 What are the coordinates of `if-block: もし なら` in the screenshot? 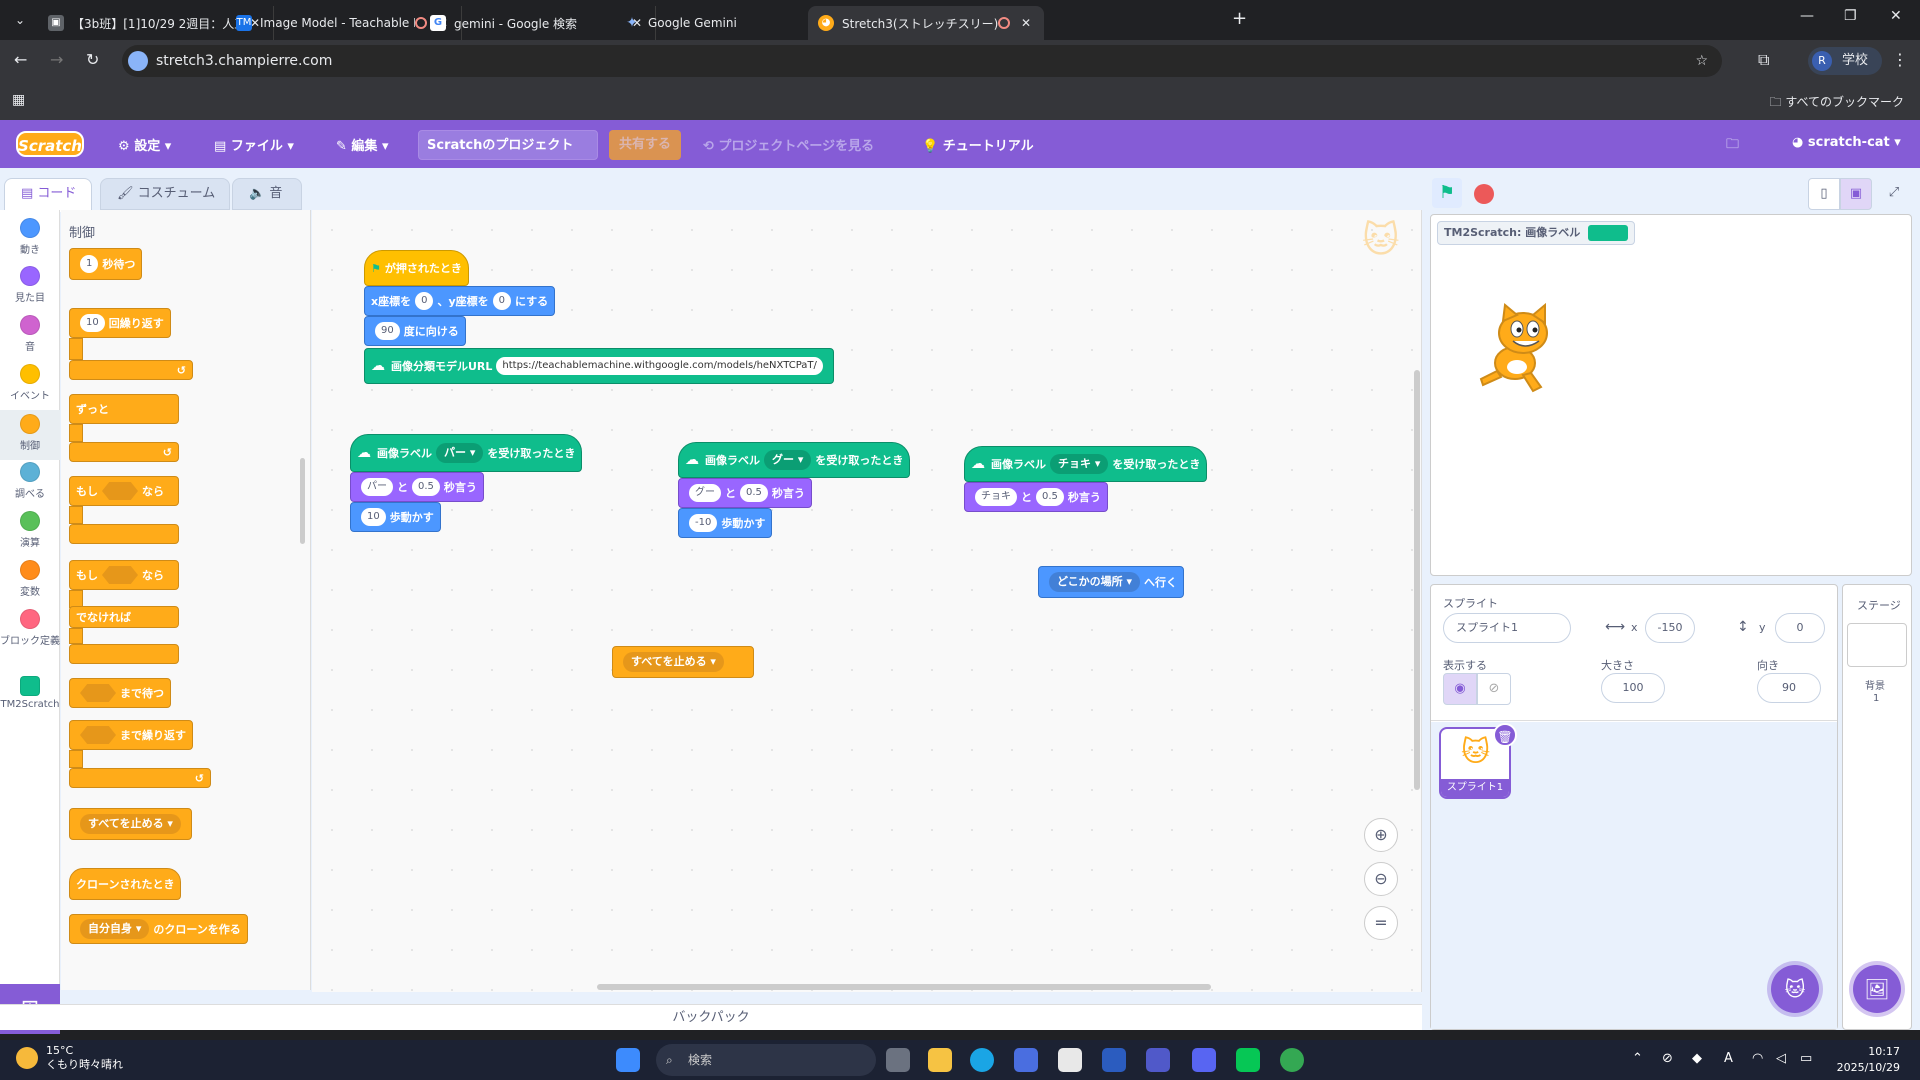 It's located at (124, 491).